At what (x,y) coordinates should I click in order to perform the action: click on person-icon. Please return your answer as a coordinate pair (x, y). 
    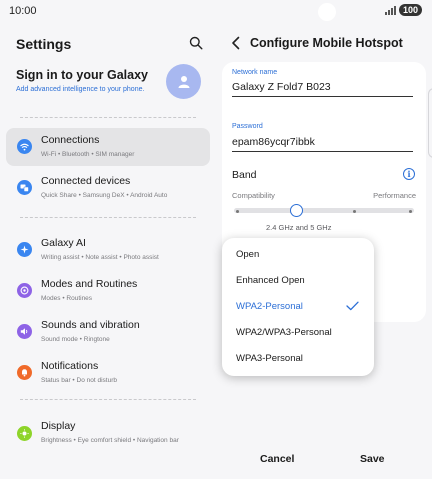
    Looking at the image, I should click on (183, 81).